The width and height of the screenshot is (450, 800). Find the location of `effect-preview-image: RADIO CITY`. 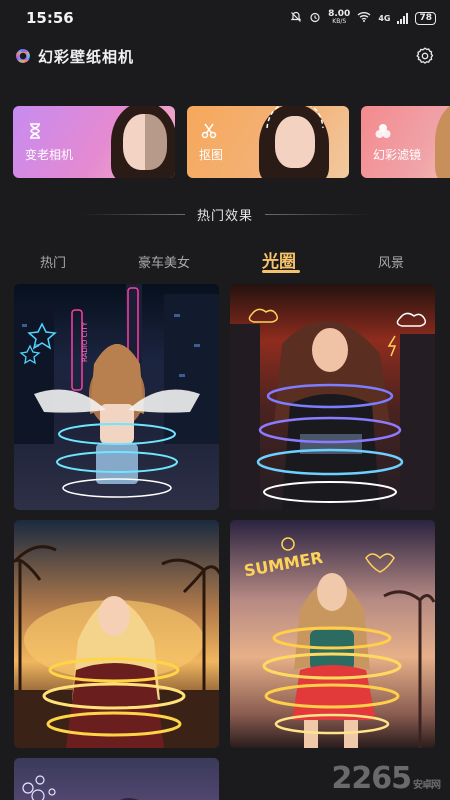

effect-preview-image: RADIO CITY is located at coordinates (116, 391).